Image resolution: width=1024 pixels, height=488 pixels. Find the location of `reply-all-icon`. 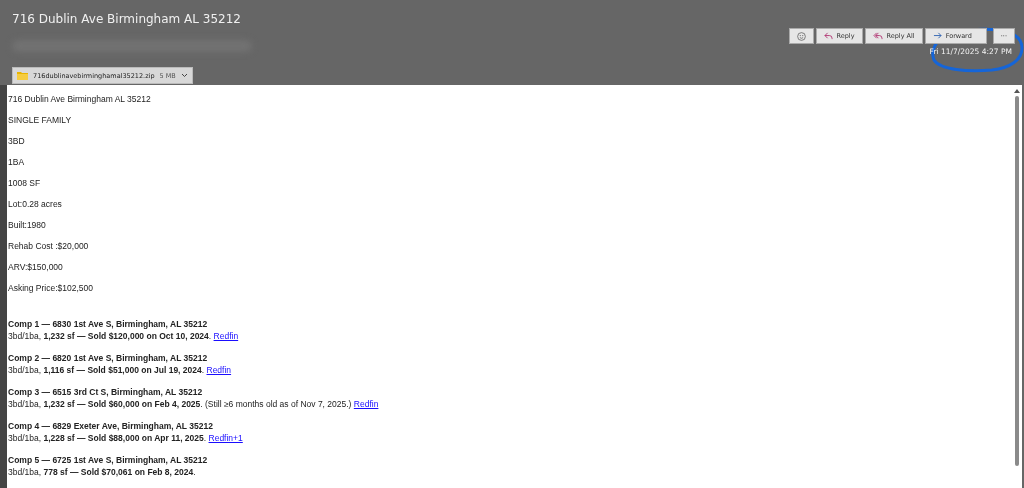

reply-all-icon is located at coordinates (877, 36).